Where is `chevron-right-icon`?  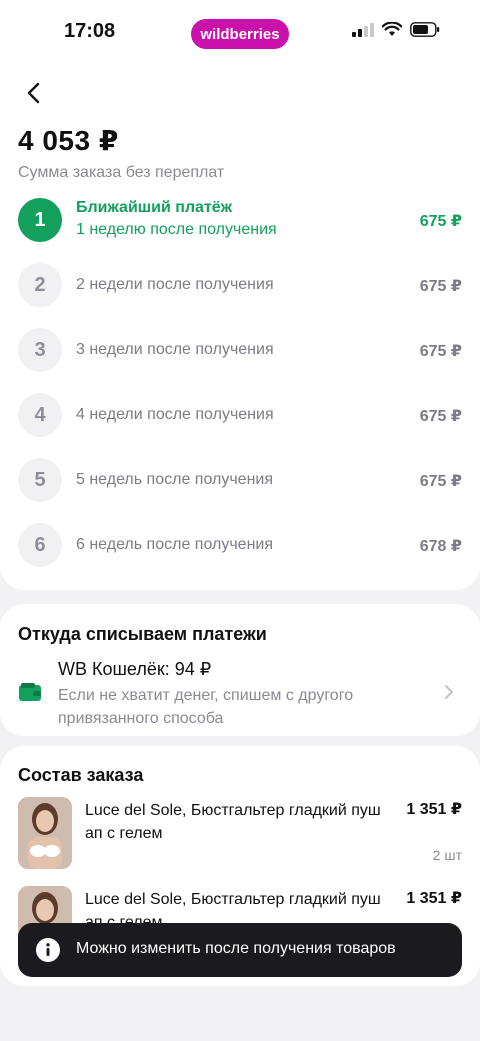 chevron-right-icon is located at coordinates (449, 692).